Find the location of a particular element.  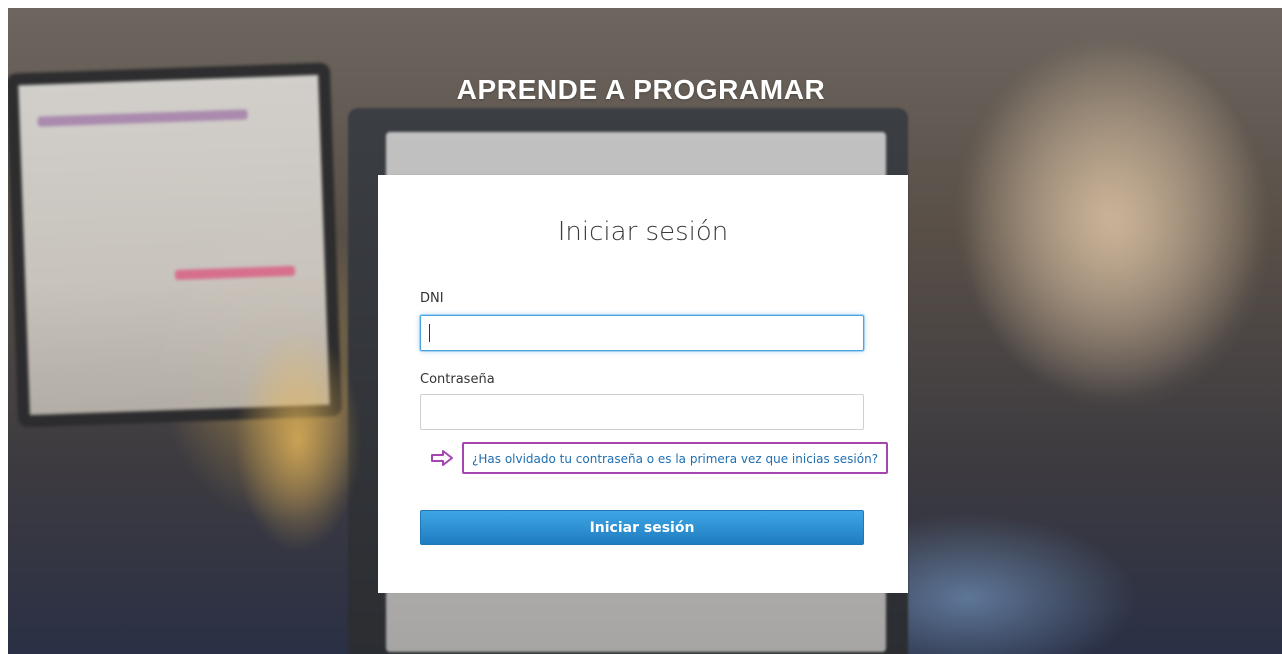

brand-title: APRENDE A PROGRAMAR is located at coordinates (641, 89).